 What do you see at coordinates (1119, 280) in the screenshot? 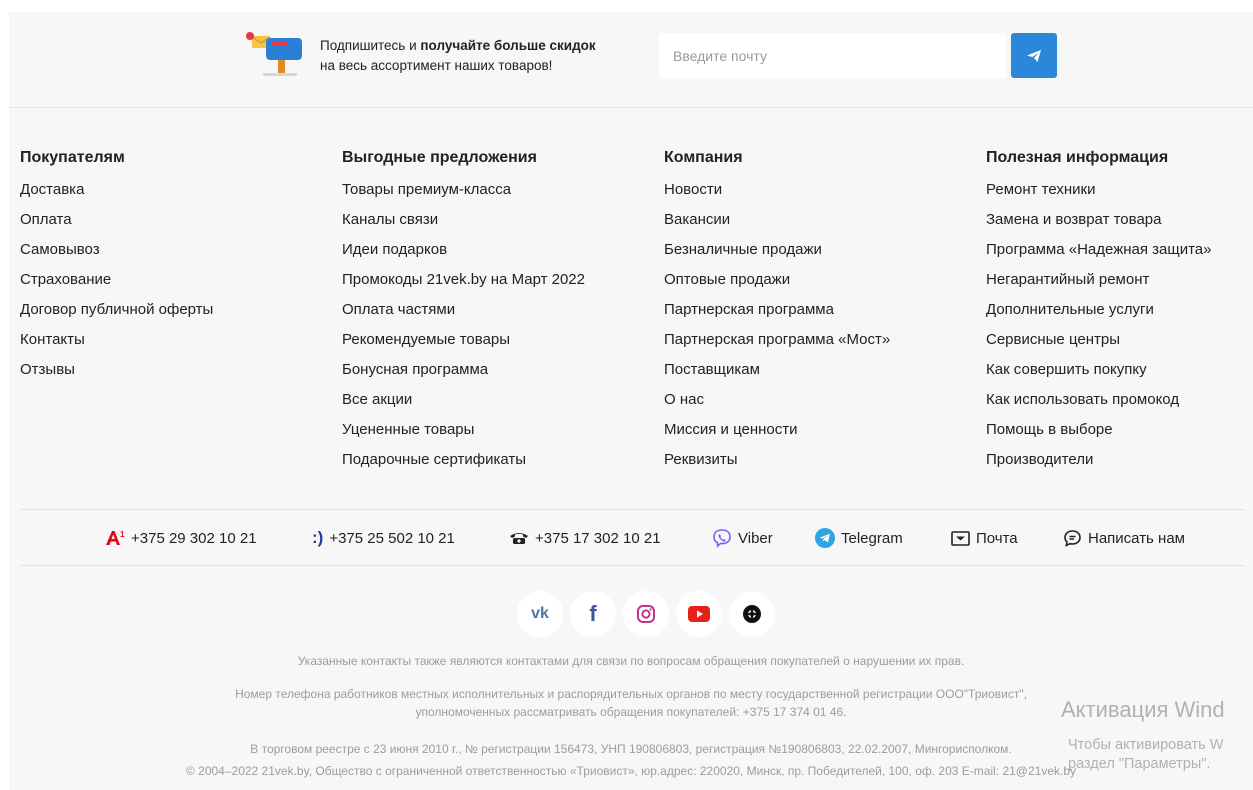
I see `footer-link: Негарантийный ремонт` at bounding box center [1119, 280].